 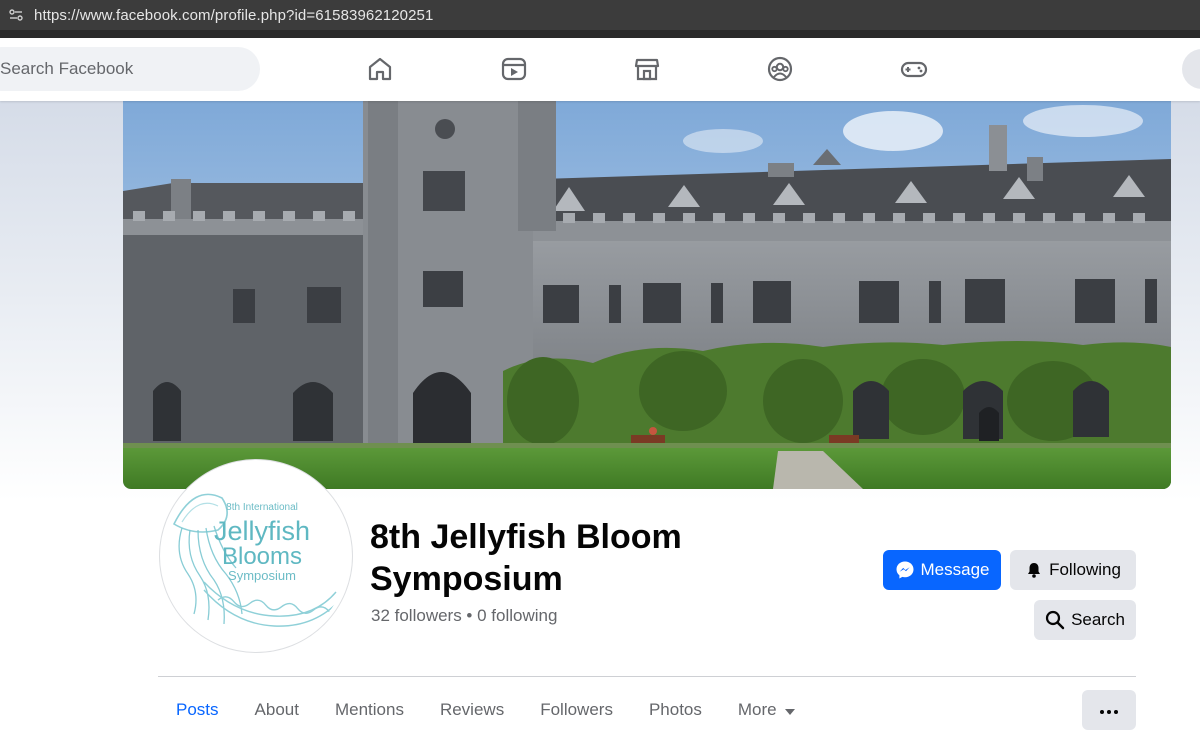 I want to click on more-options-button, so click(x=1109, y=710).